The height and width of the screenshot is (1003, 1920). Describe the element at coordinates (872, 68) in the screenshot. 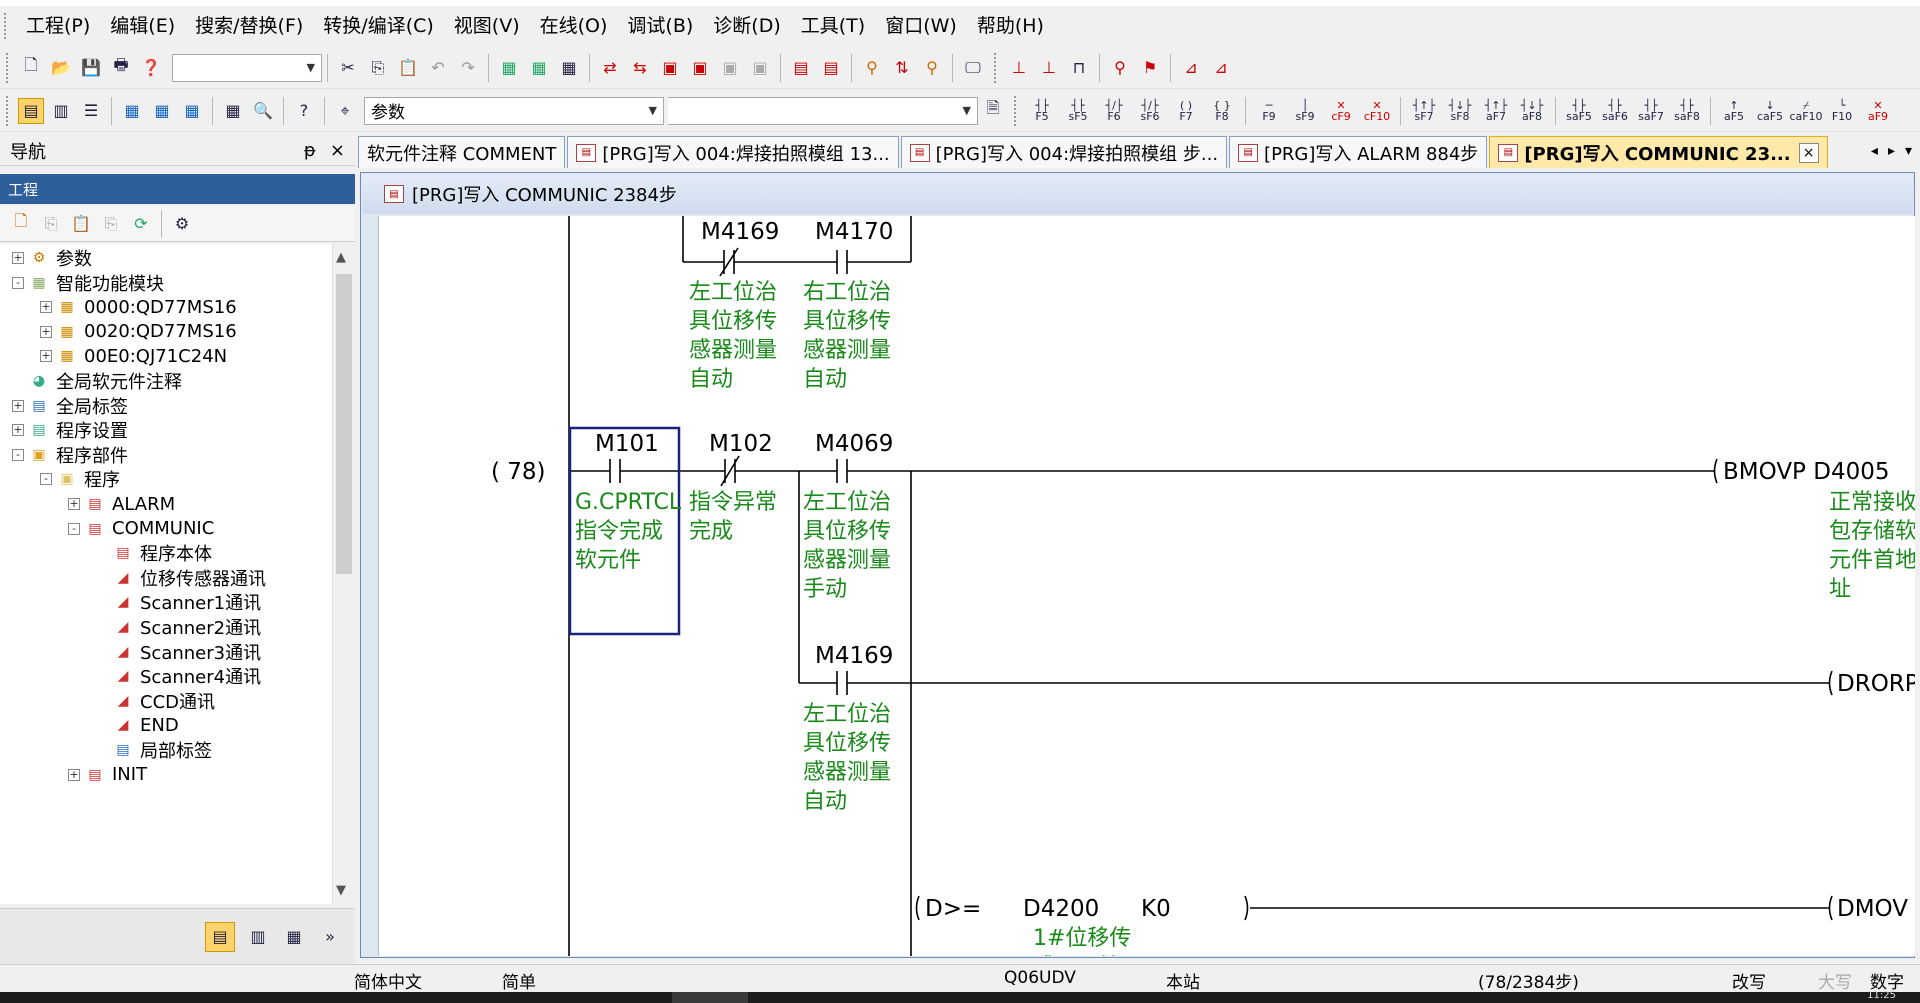

I see `find-icon: ⚲` at that location.